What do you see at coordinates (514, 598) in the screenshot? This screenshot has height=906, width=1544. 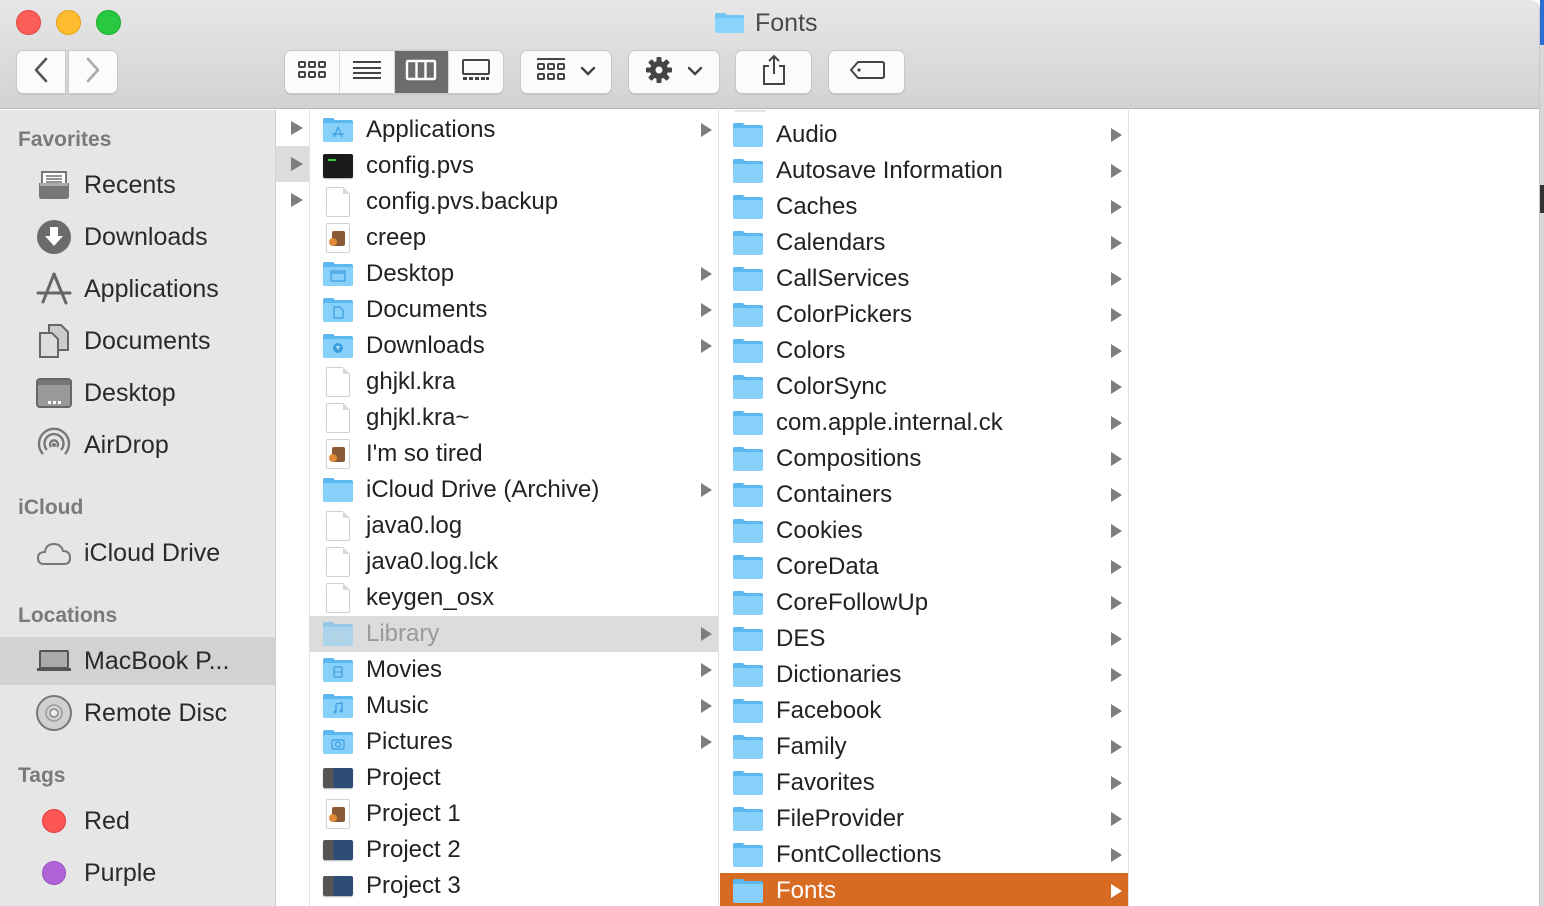 I see `file-row: keygen_osx` at bounding box center [514, 598].